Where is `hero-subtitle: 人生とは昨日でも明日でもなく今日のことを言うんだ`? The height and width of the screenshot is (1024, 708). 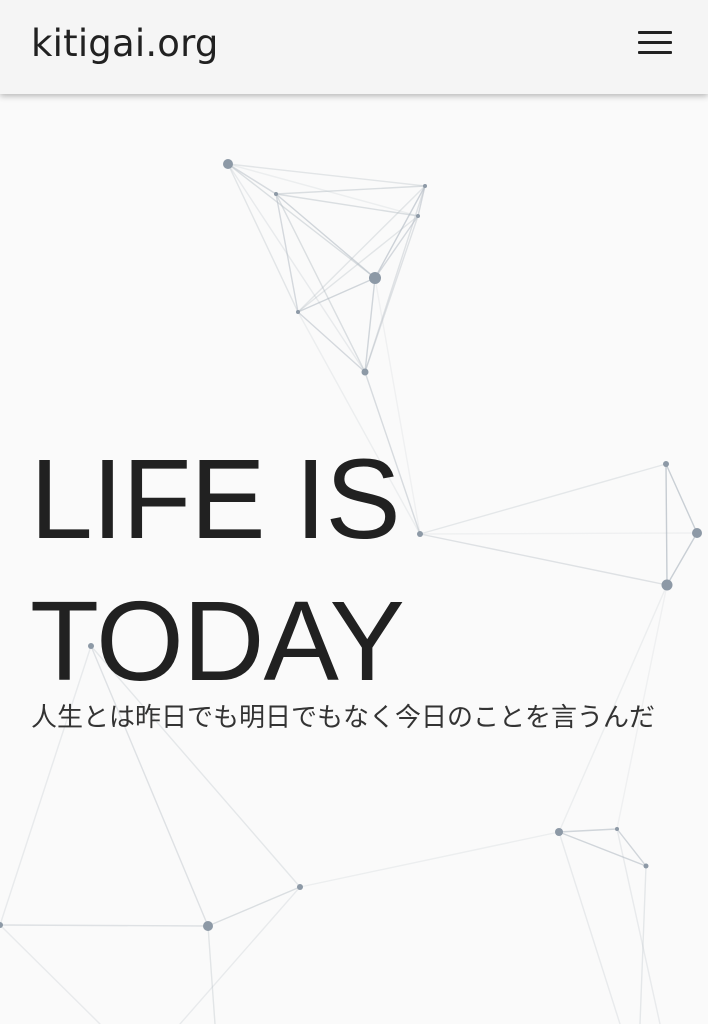 hero-subtitle: 人生とは昨日でも明日でもなく今日のことを言うんだ is located at coordinates (343, 718).